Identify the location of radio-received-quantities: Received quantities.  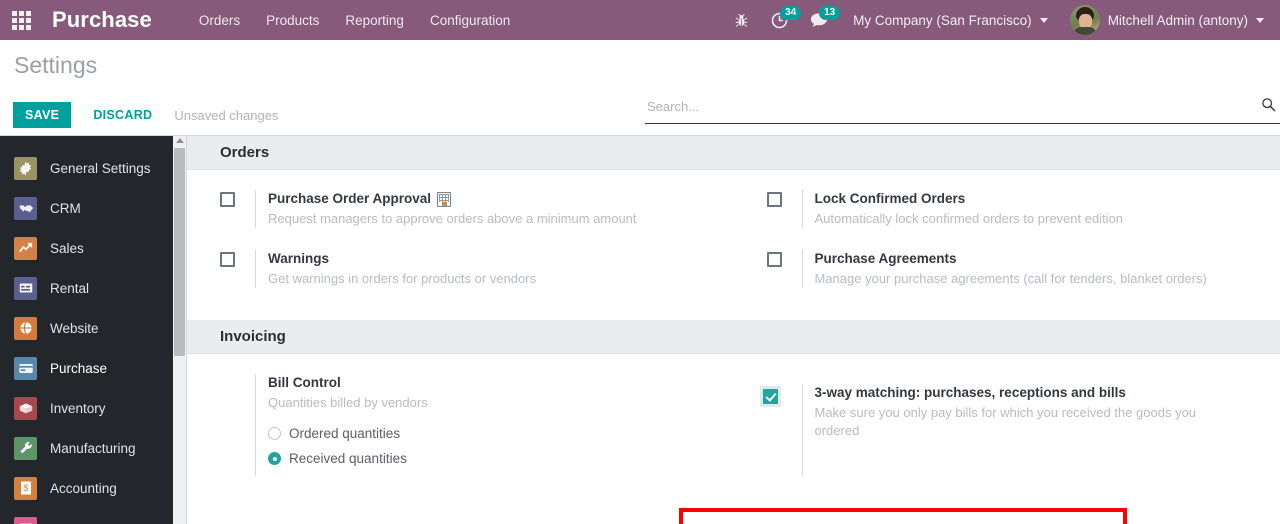
(501, 458).